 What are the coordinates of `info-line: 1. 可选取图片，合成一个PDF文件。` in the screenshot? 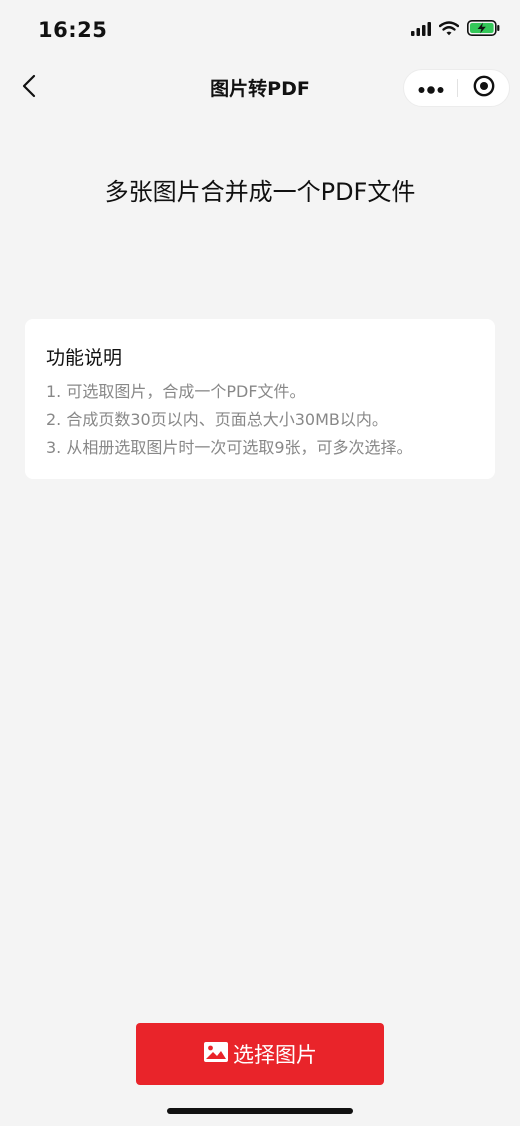 It's located at (176, 391).